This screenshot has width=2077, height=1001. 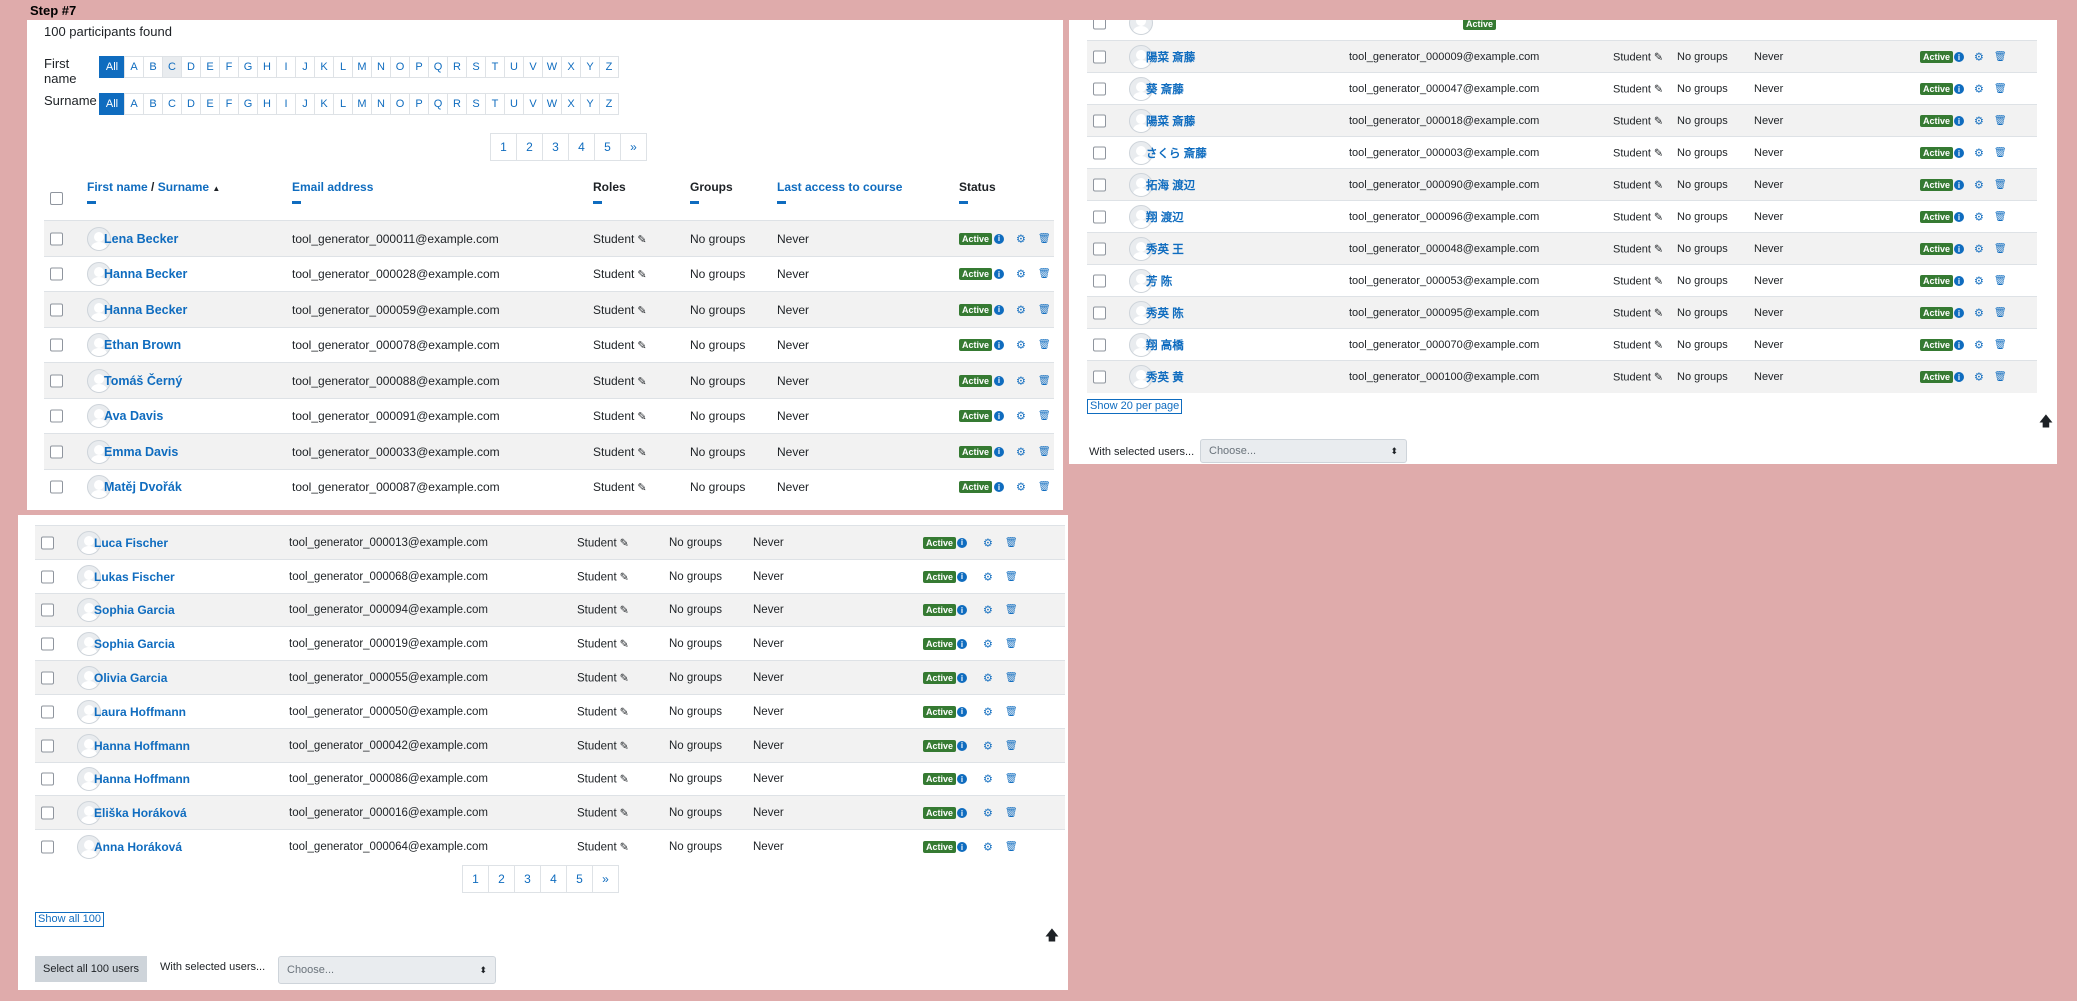 I want to click on user-name-link: Hanna Becker, so click(x=145, y=310).